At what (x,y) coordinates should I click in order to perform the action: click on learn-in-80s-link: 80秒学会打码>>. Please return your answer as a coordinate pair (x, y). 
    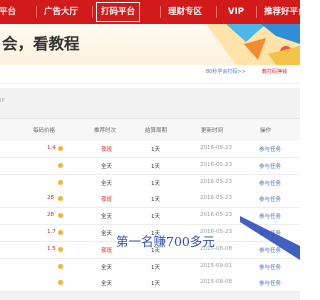
    Looking at the image, I should click on (226, 71).